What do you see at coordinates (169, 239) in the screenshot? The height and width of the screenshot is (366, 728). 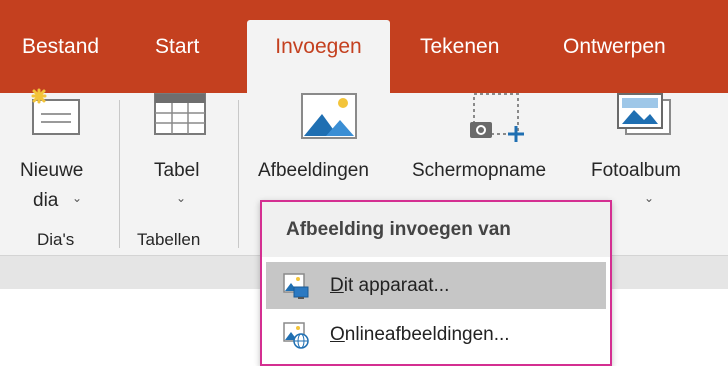 I see `group-label-tables: Tabellen` at bounding box center [169, 239].